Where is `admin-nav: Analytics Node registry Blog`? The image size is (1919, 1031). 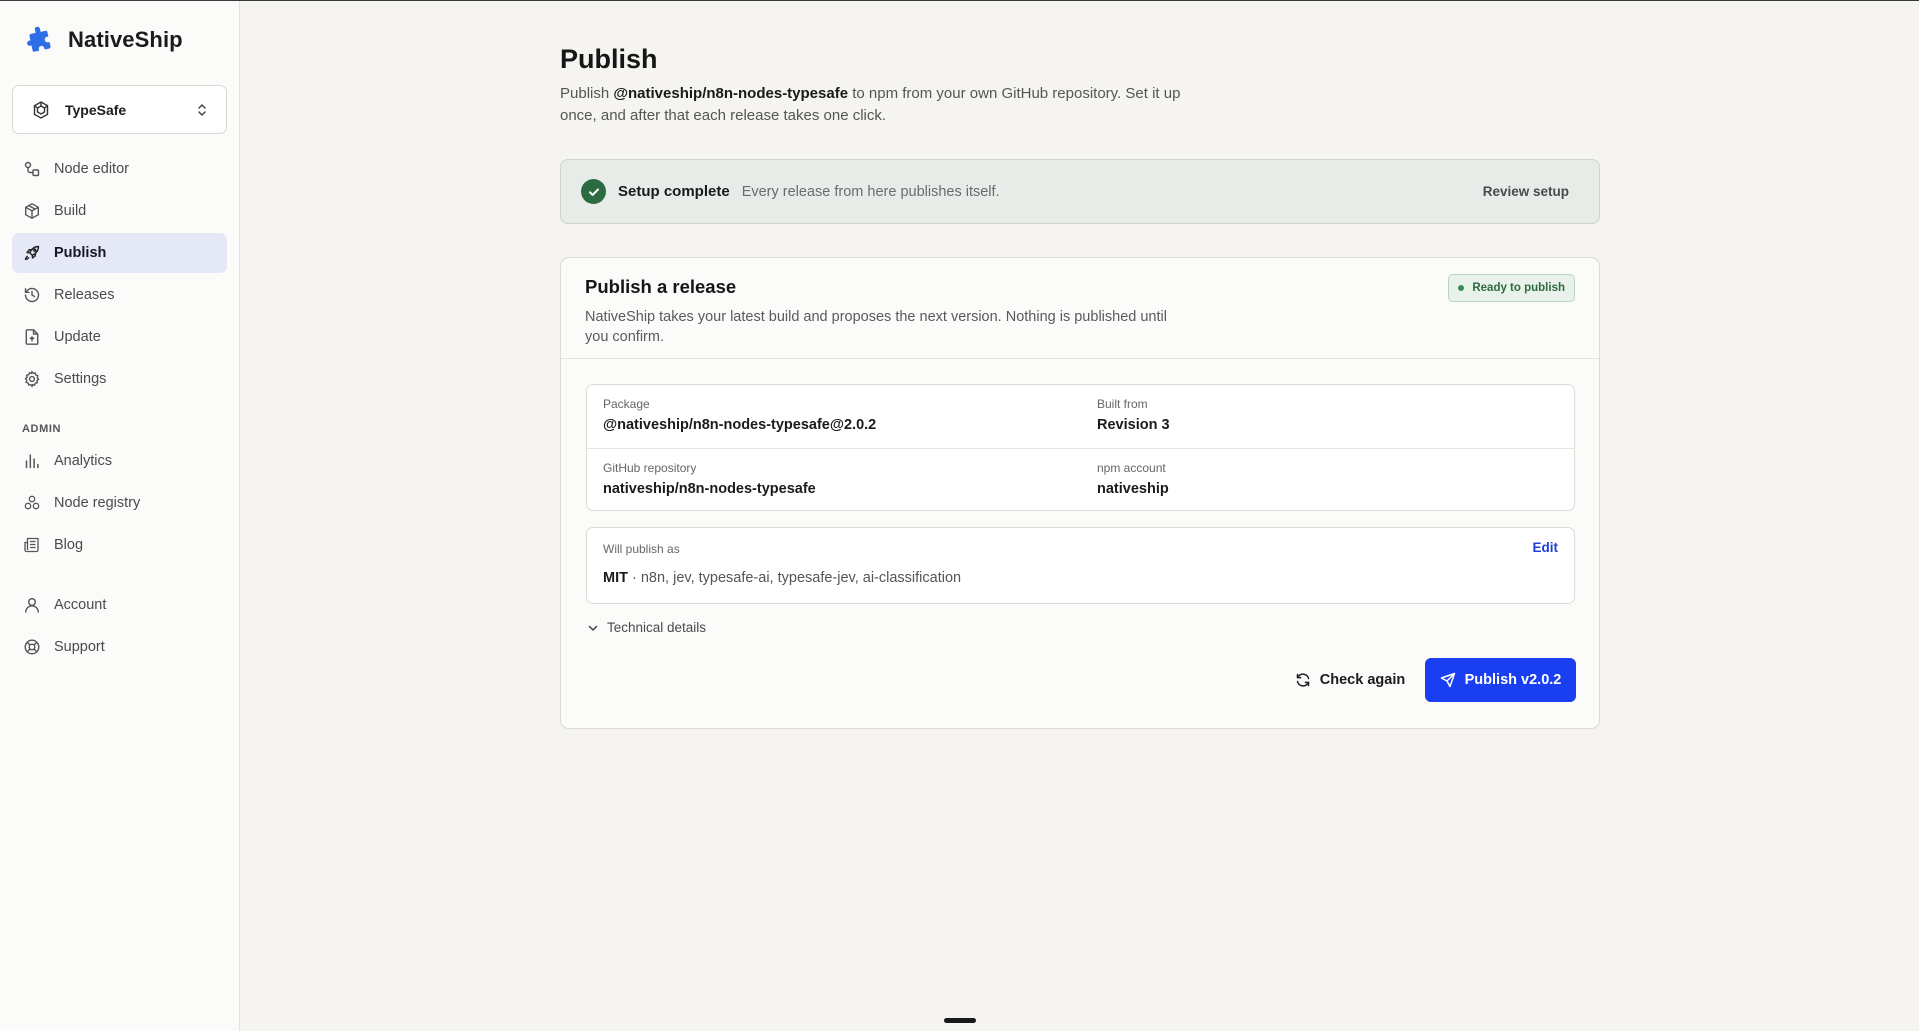
admin-nav: Analytics Node registry Blog is located at coordinates (119, 504).